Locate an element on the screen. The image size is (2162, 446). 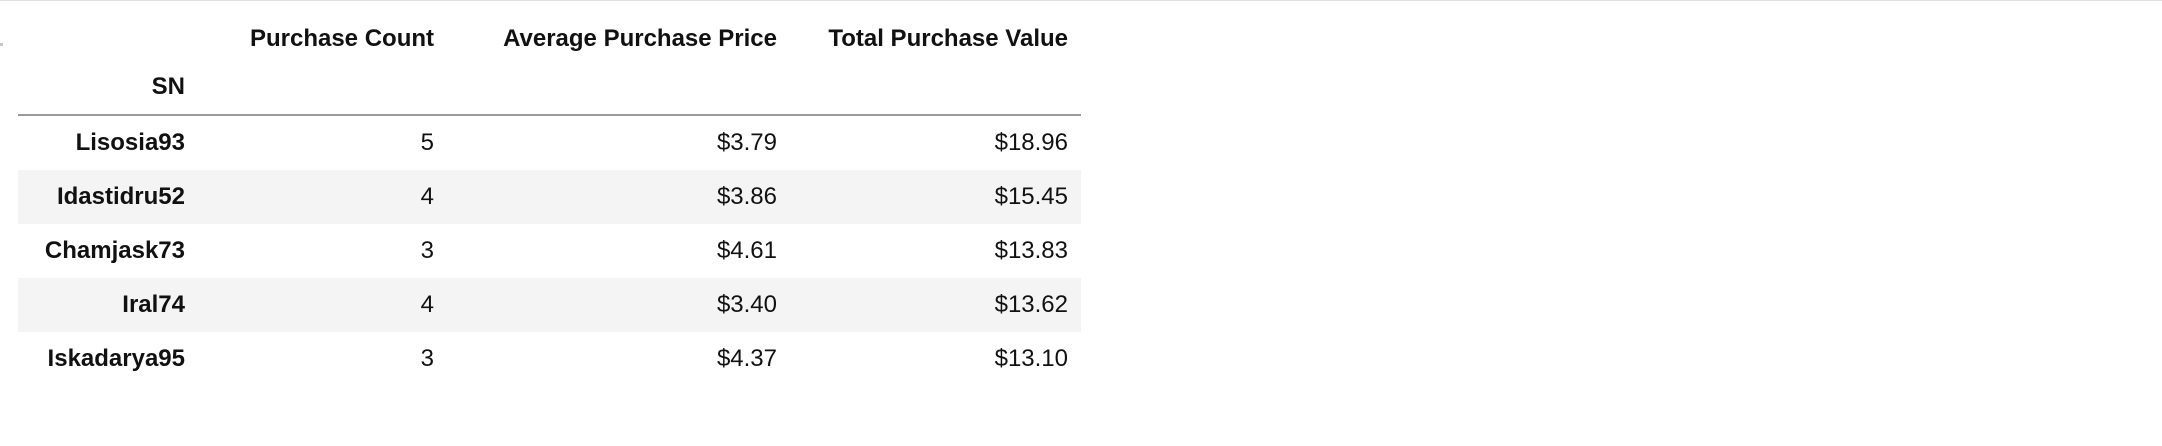
corner-cell is located at coordinates (108, 39).